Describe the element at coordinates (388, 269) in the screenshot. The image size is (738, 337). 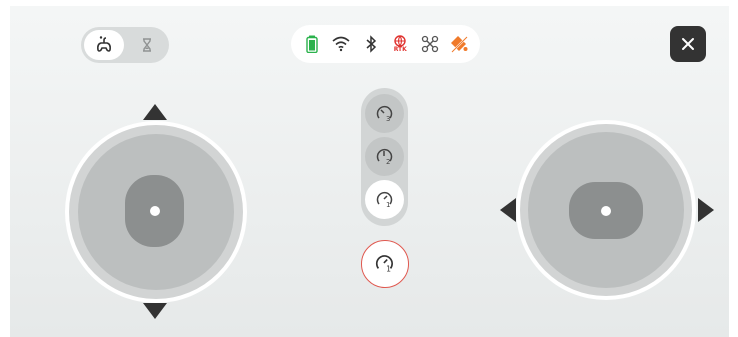
I see `current-speed-label: 1` at that location.